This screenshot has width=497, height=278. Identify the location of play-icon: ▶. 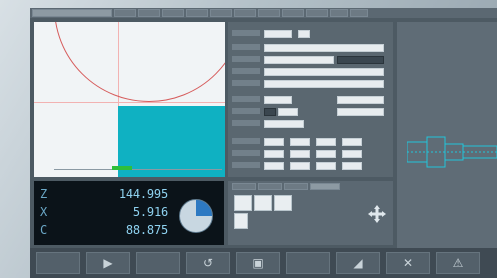
(108, 263).